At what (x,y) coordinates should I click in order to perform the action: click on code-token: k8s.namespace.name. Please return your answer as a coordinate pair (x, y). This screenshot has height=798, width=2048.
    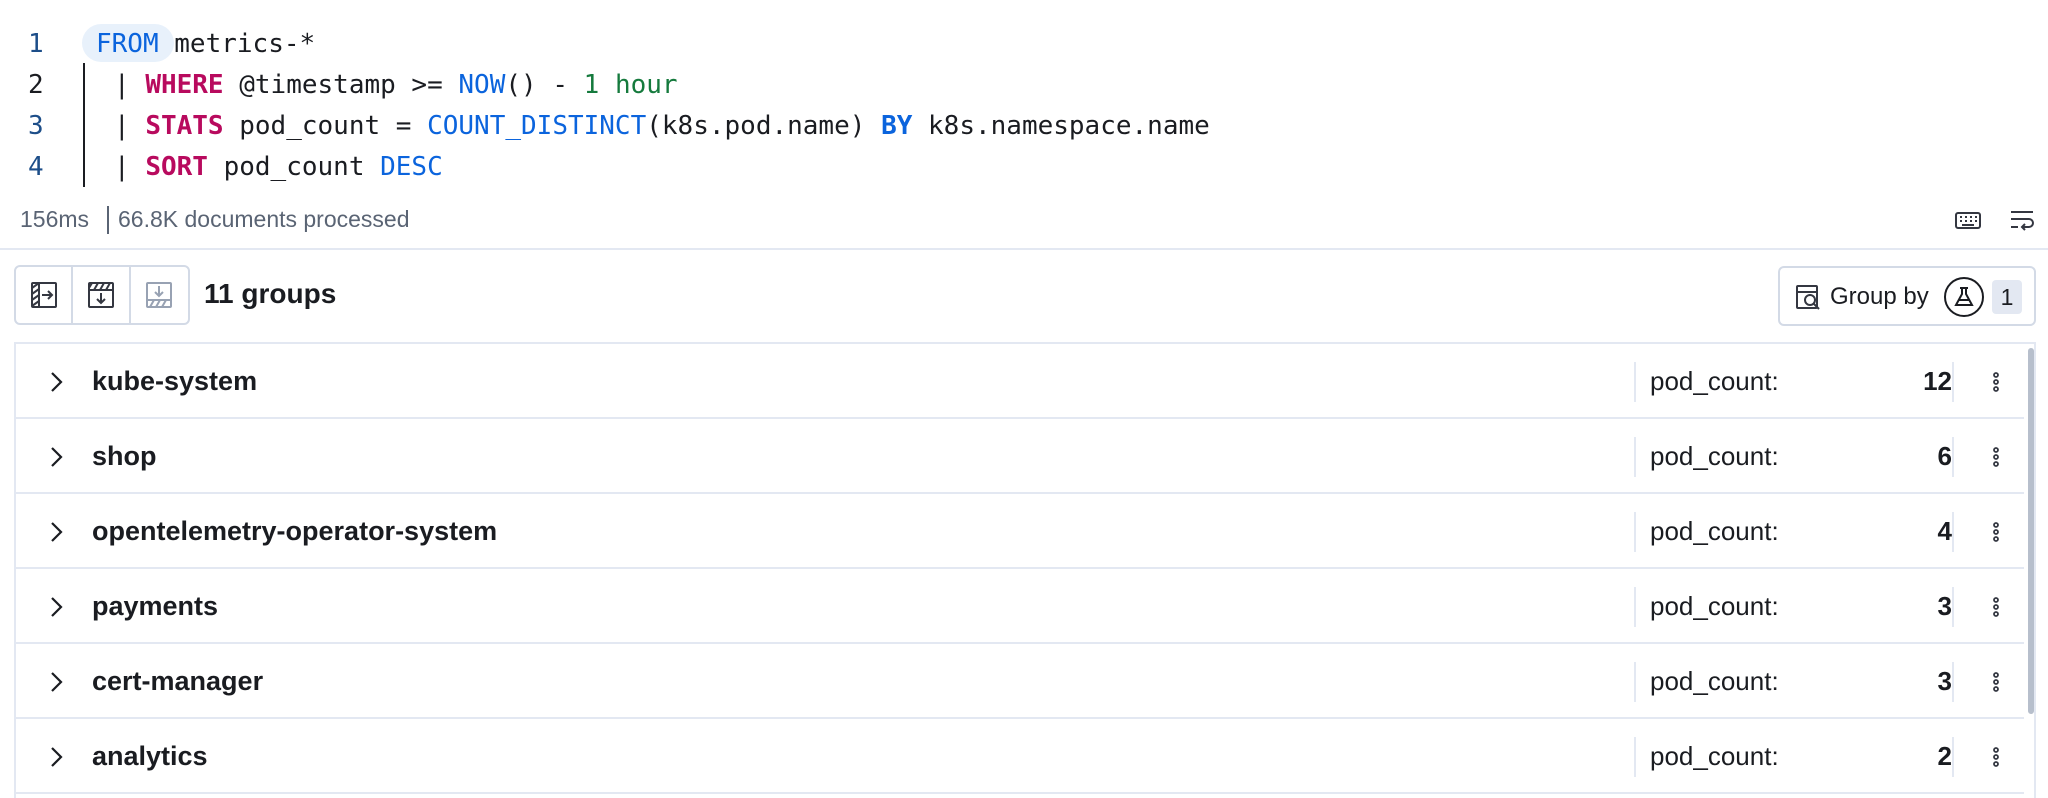
    Looking at the image, I should click on (1061, 126).